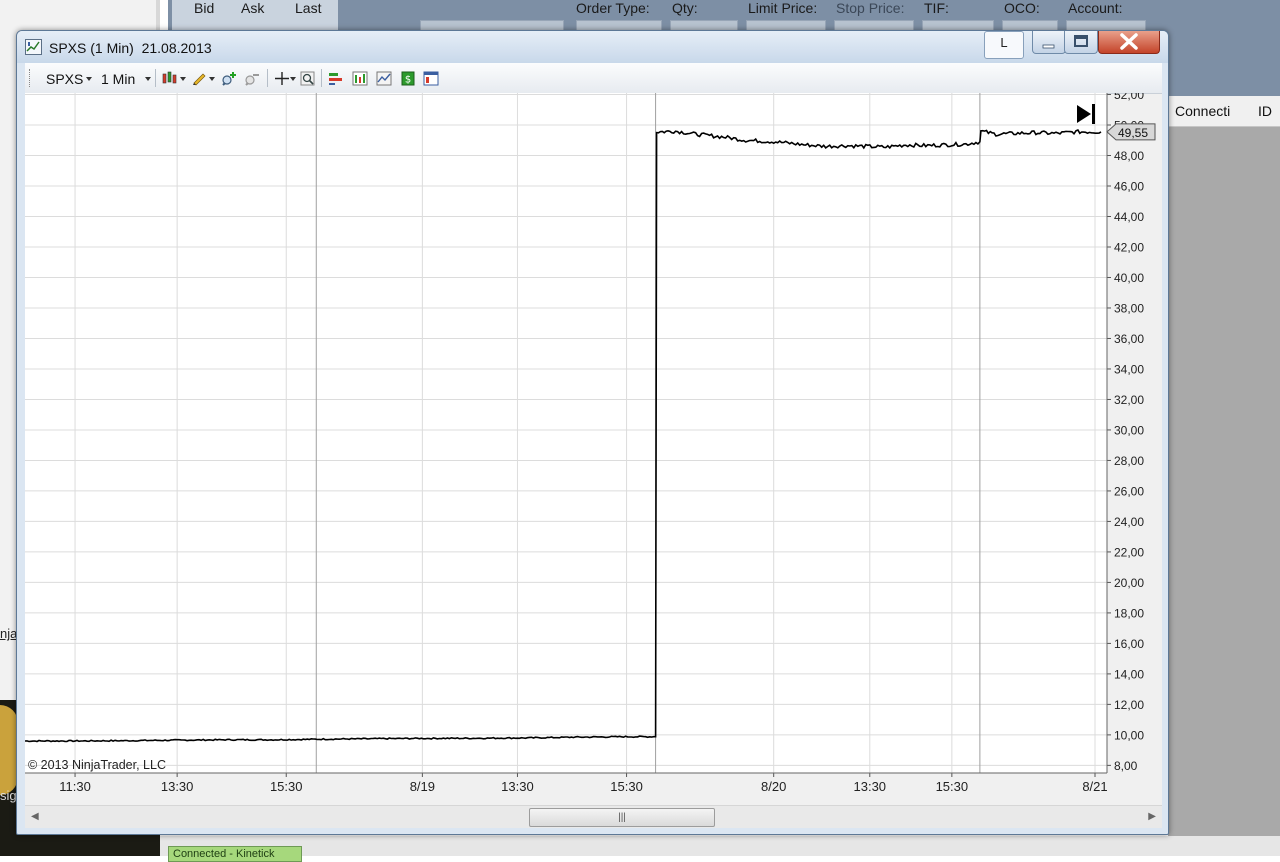  What do you see at coordinates (1004, 45) in the screenshot?
I see `link-button: L` at bounding box center [1004, 45].